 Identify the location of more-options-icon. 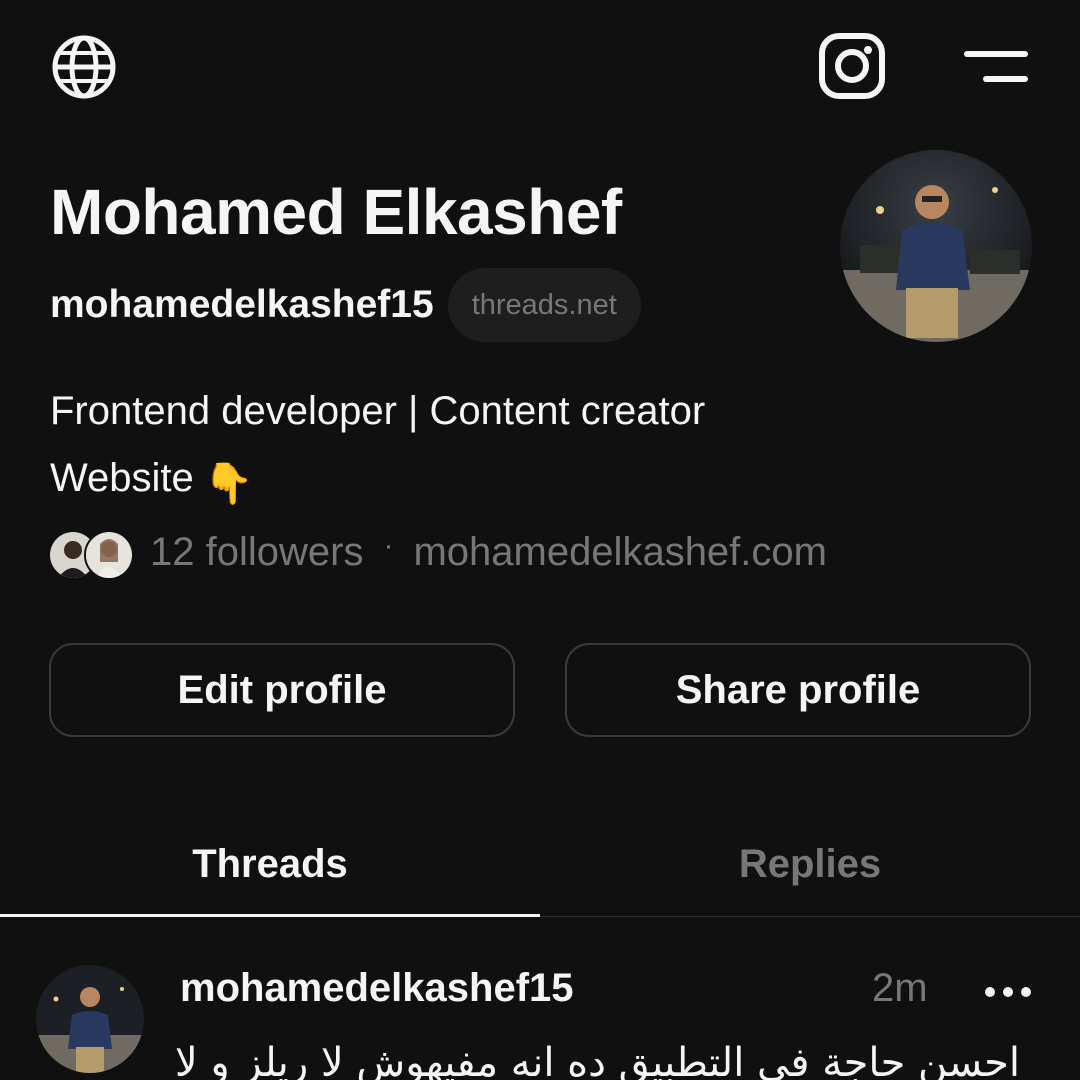
(1008, 992).